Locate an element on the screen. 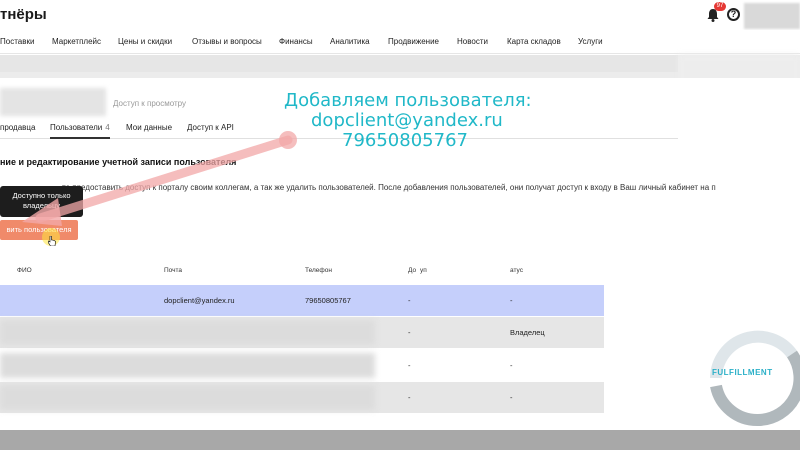  tab-users: Пользователи 4 is located at coordinates (80, 131).